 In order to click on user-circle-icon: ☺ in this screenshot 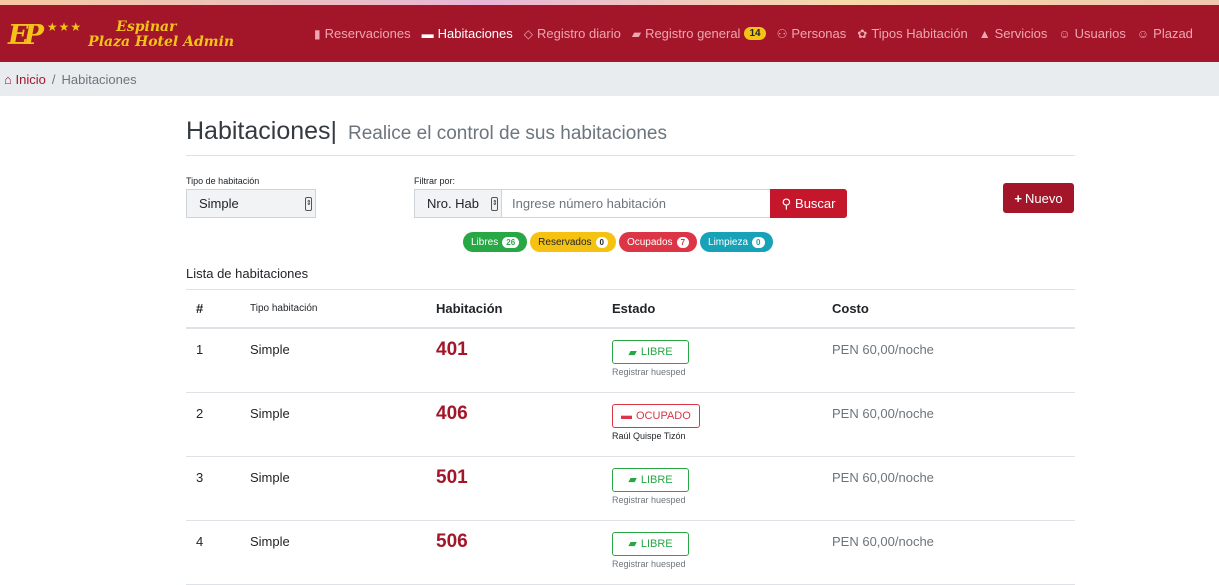, I will do `click(1064, 33)`.